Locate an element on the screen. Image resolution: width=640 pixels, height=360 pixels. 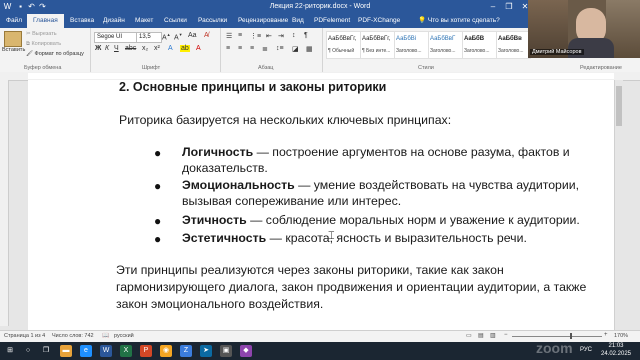
zoom-in-icon: + is located at coordinates (606, 335).